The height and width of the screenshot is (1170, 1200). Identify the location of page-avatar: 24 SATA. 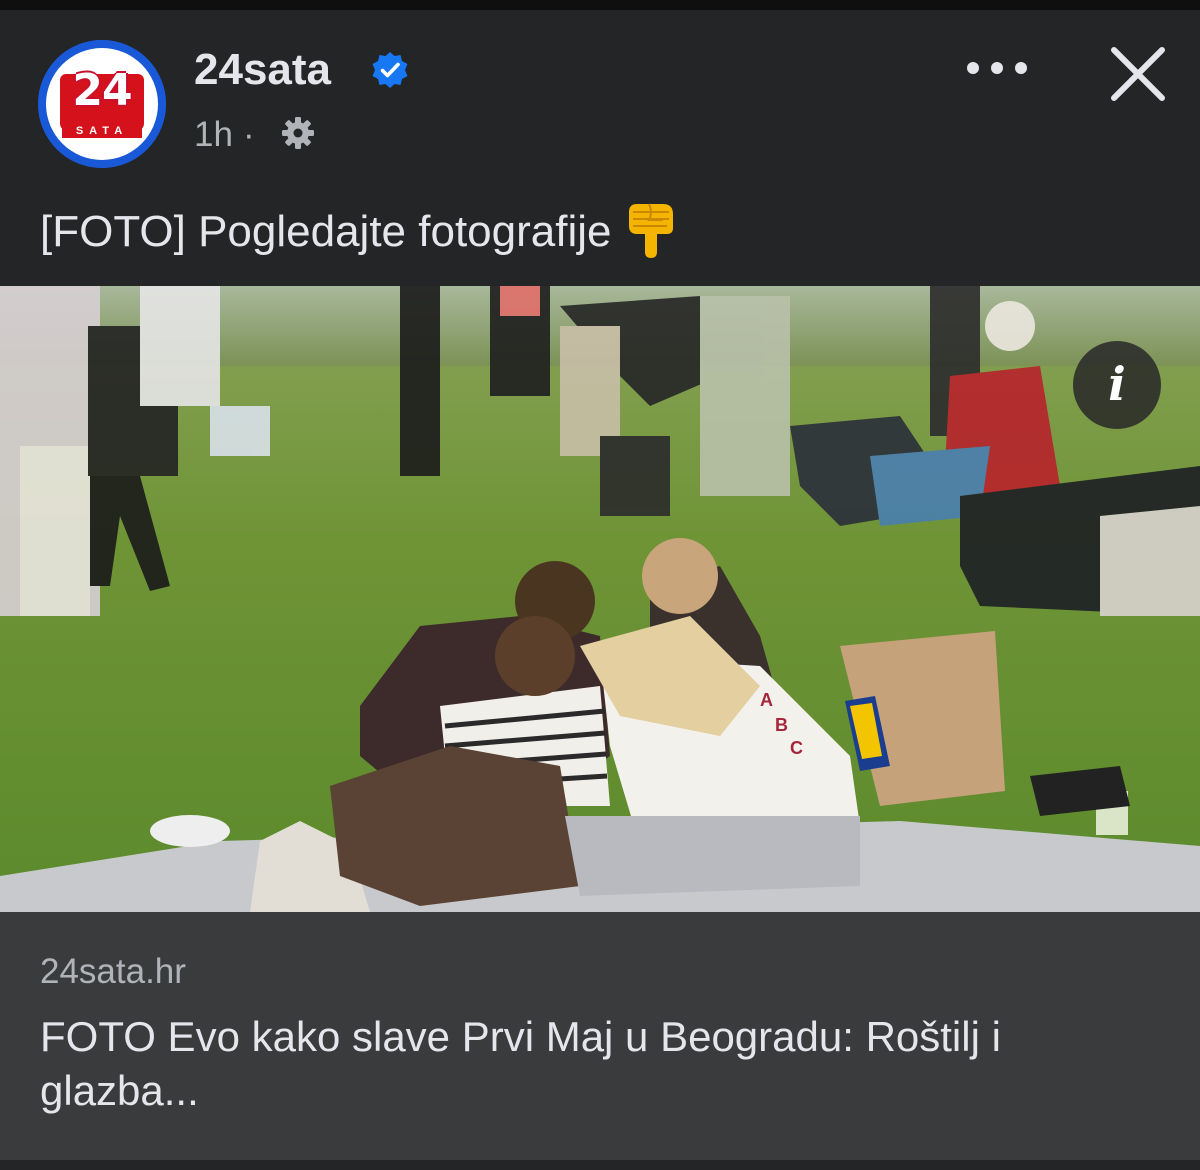
(102, 104).